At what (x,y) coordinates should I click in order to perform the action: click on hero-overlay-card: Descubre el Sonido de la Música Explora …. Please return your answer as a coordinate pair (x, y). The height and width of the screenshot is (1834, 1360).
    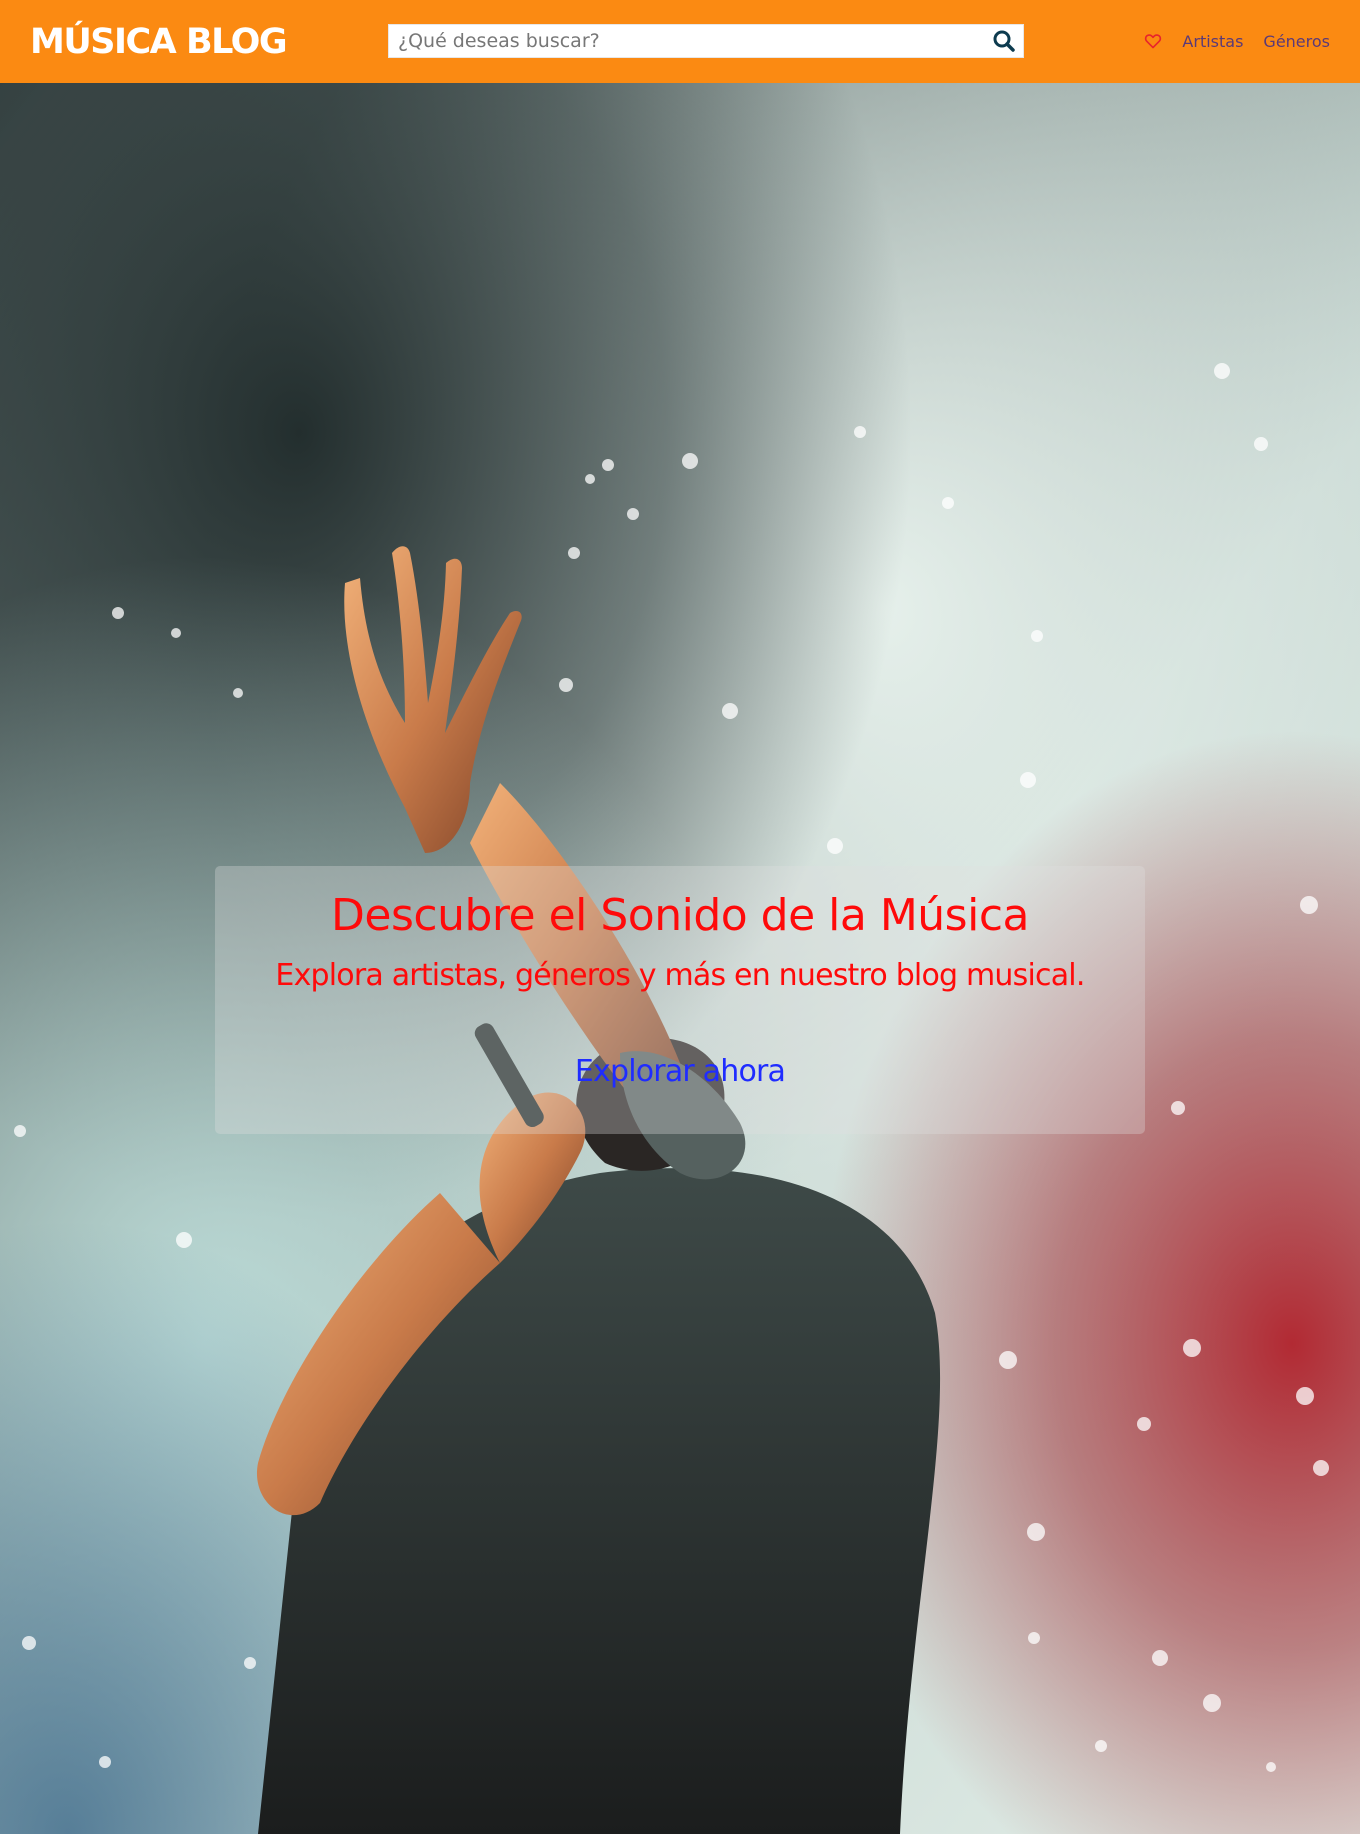
    Looking at the image, I should click on (680, 1000).